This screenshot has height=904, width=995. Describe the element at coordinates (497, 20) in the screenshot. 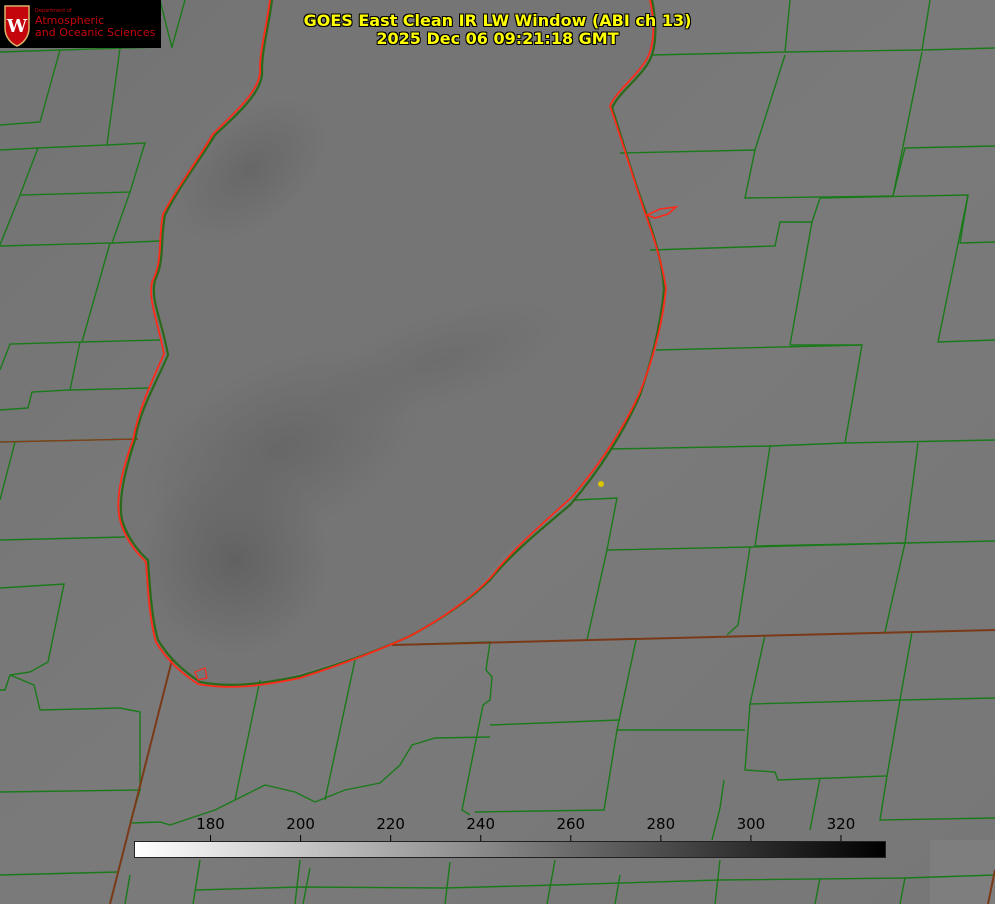

I see `image-title: GOES East Clean IR LW Window (ABI ch 13)` at that location.